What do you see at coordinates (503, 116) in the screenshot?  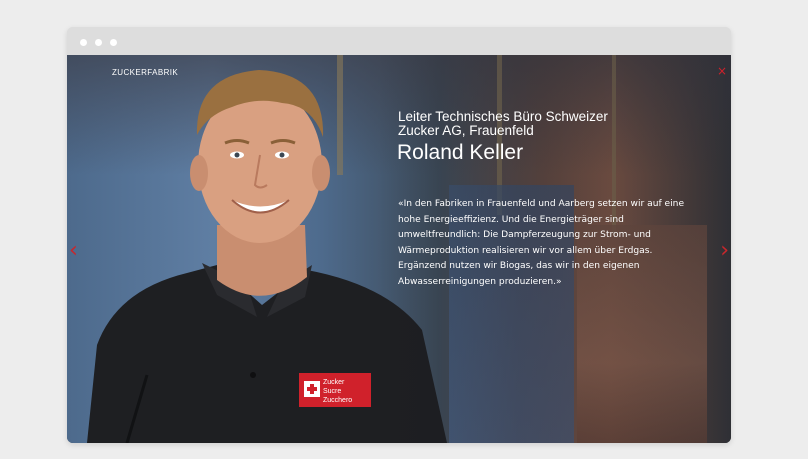 I see `person-role-line: Leiter Technisches Büro Schweizer` at bounding box center [503, 116].